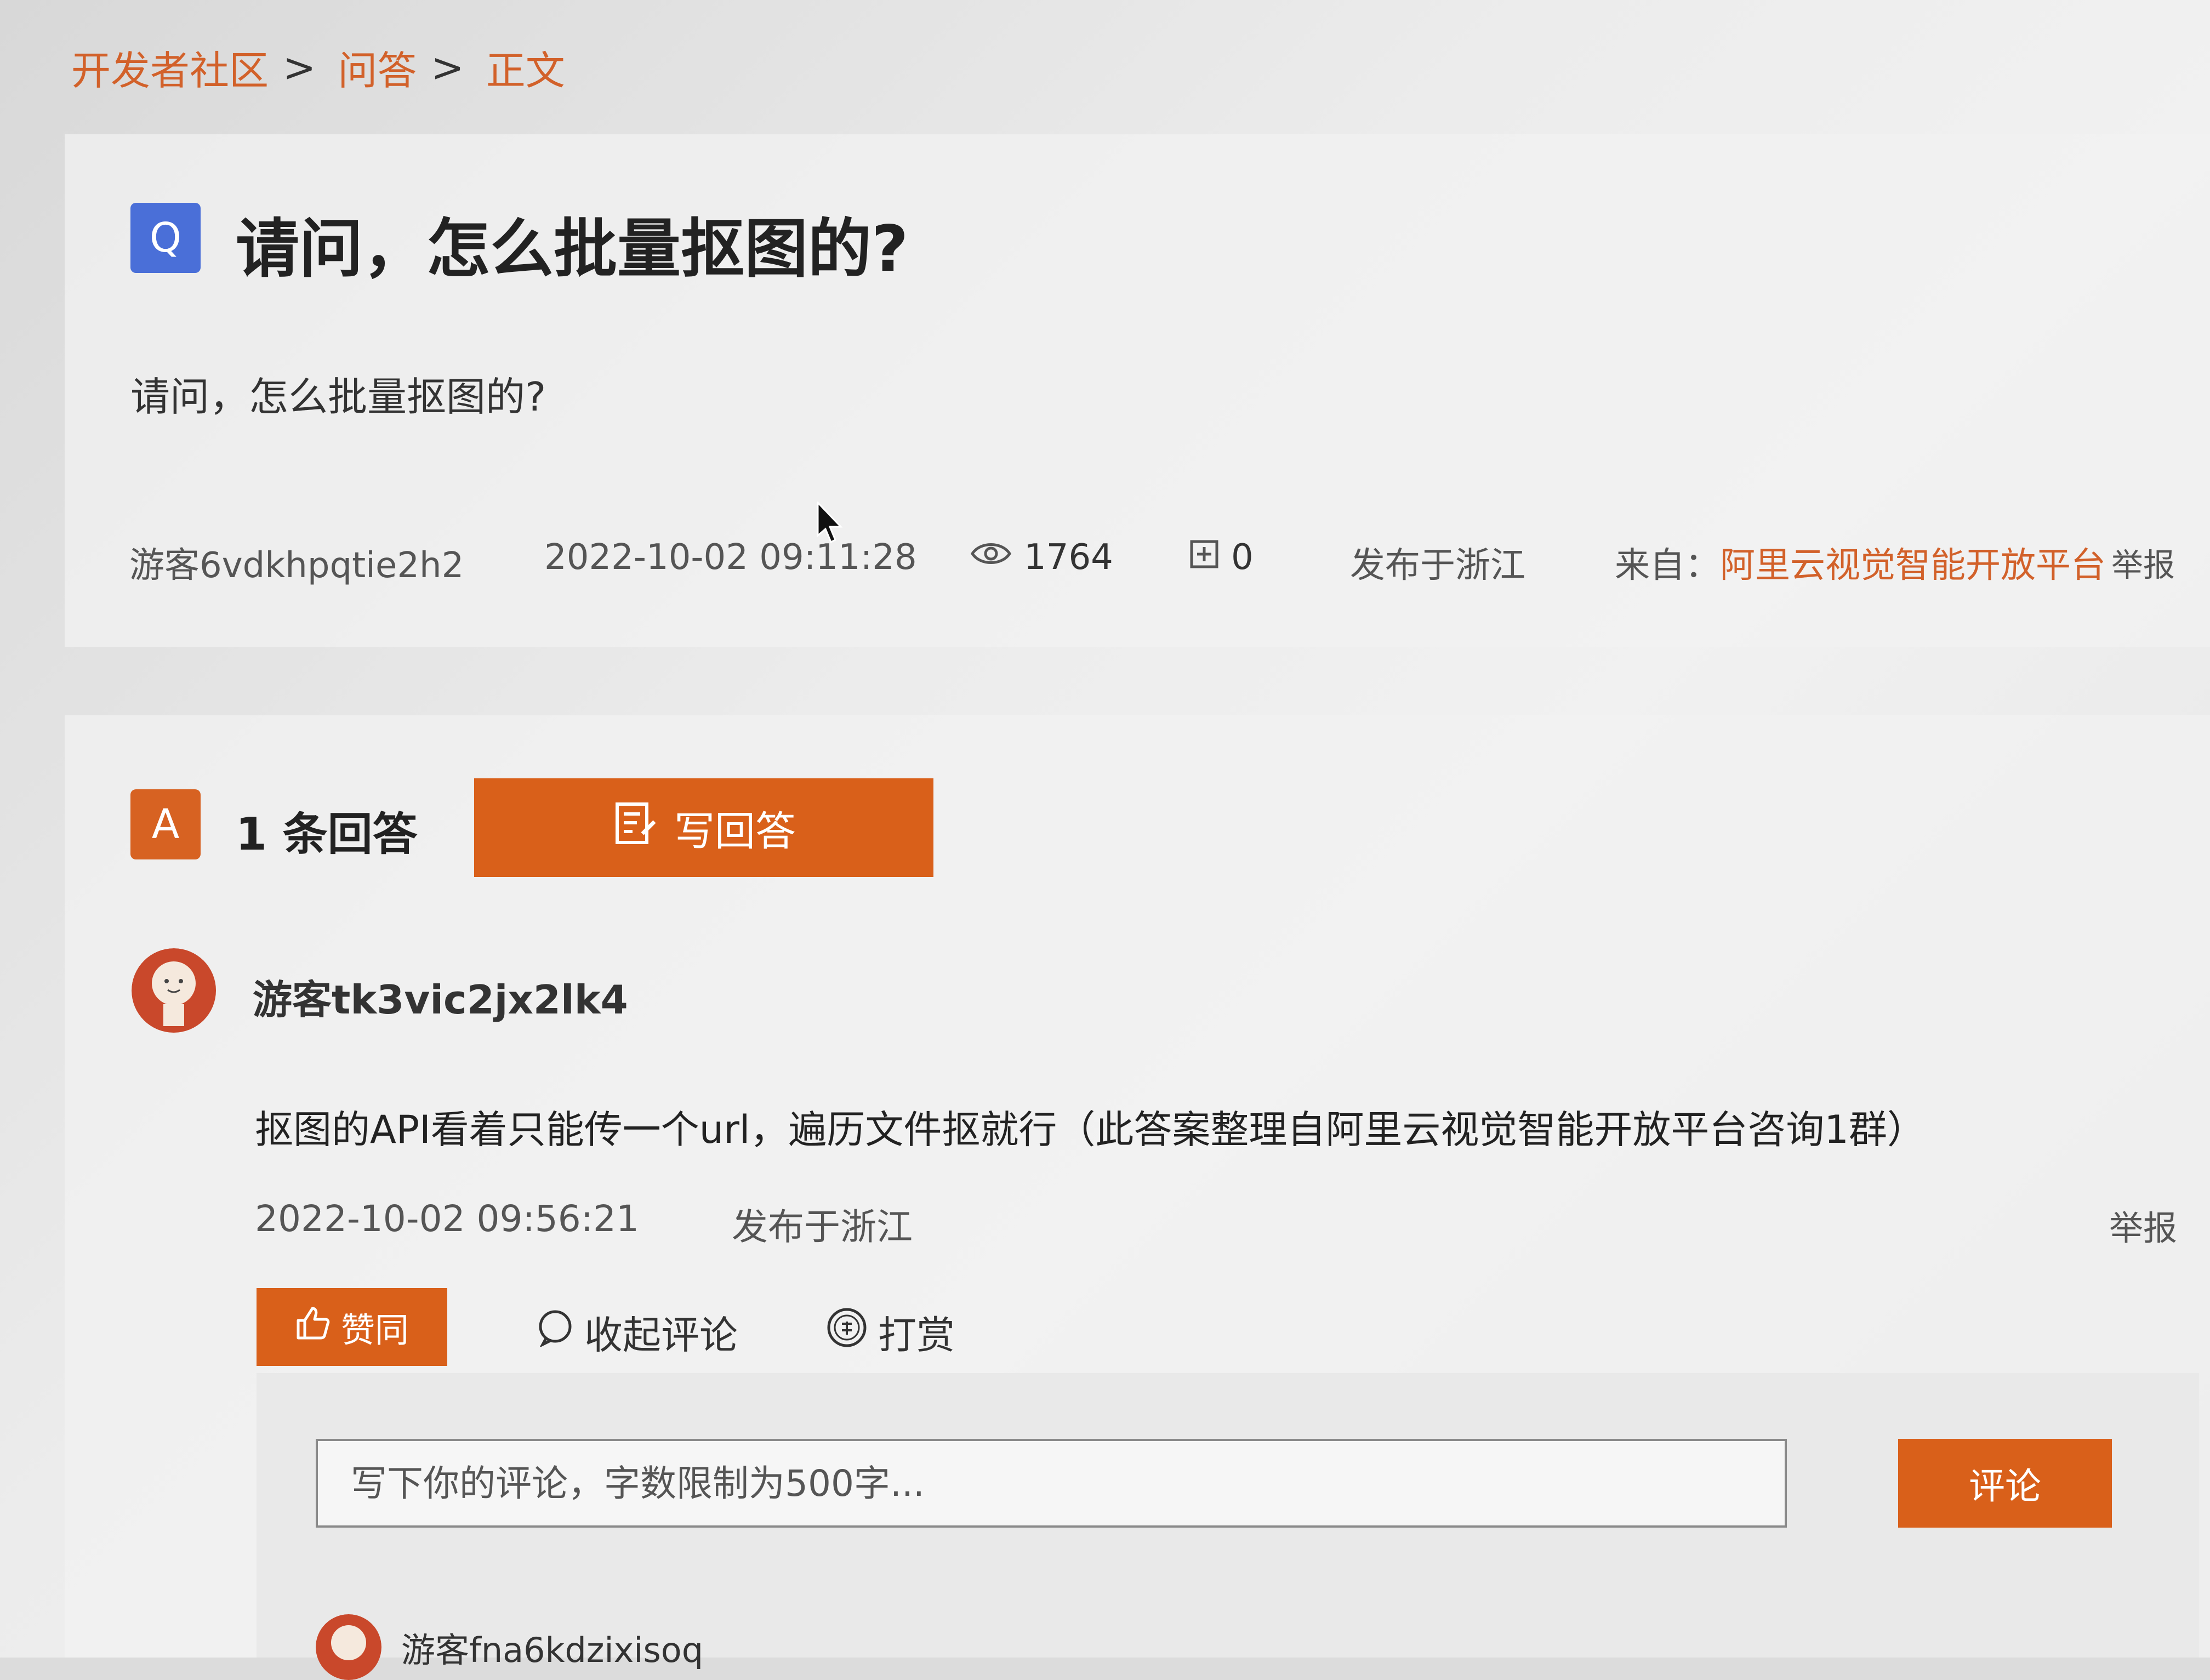 This screenshot has height=1680, width=2210. What do you see at coordinates (166, 238) in the screenshot?
I see `question-badge: Q` at bounding box center [166, 238].